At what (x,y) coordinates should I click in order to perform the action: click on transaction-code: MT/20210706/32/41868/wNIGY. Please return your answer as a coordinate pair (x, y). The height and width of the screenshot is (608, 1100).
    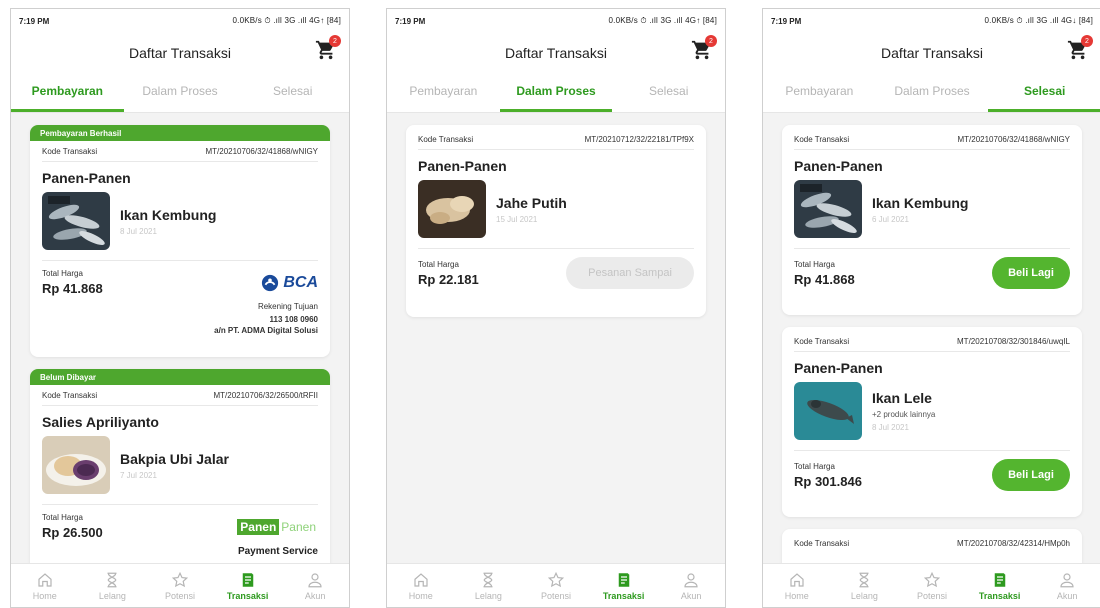
    Looking at the image, I should click on (261, 151).